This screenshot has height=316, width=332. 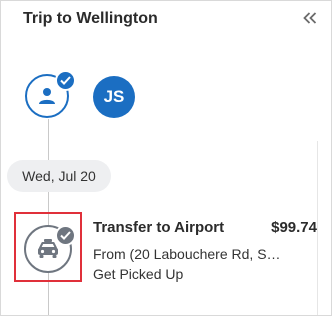 I want to click on user-avatar: JS, so click(x=114, y=97).